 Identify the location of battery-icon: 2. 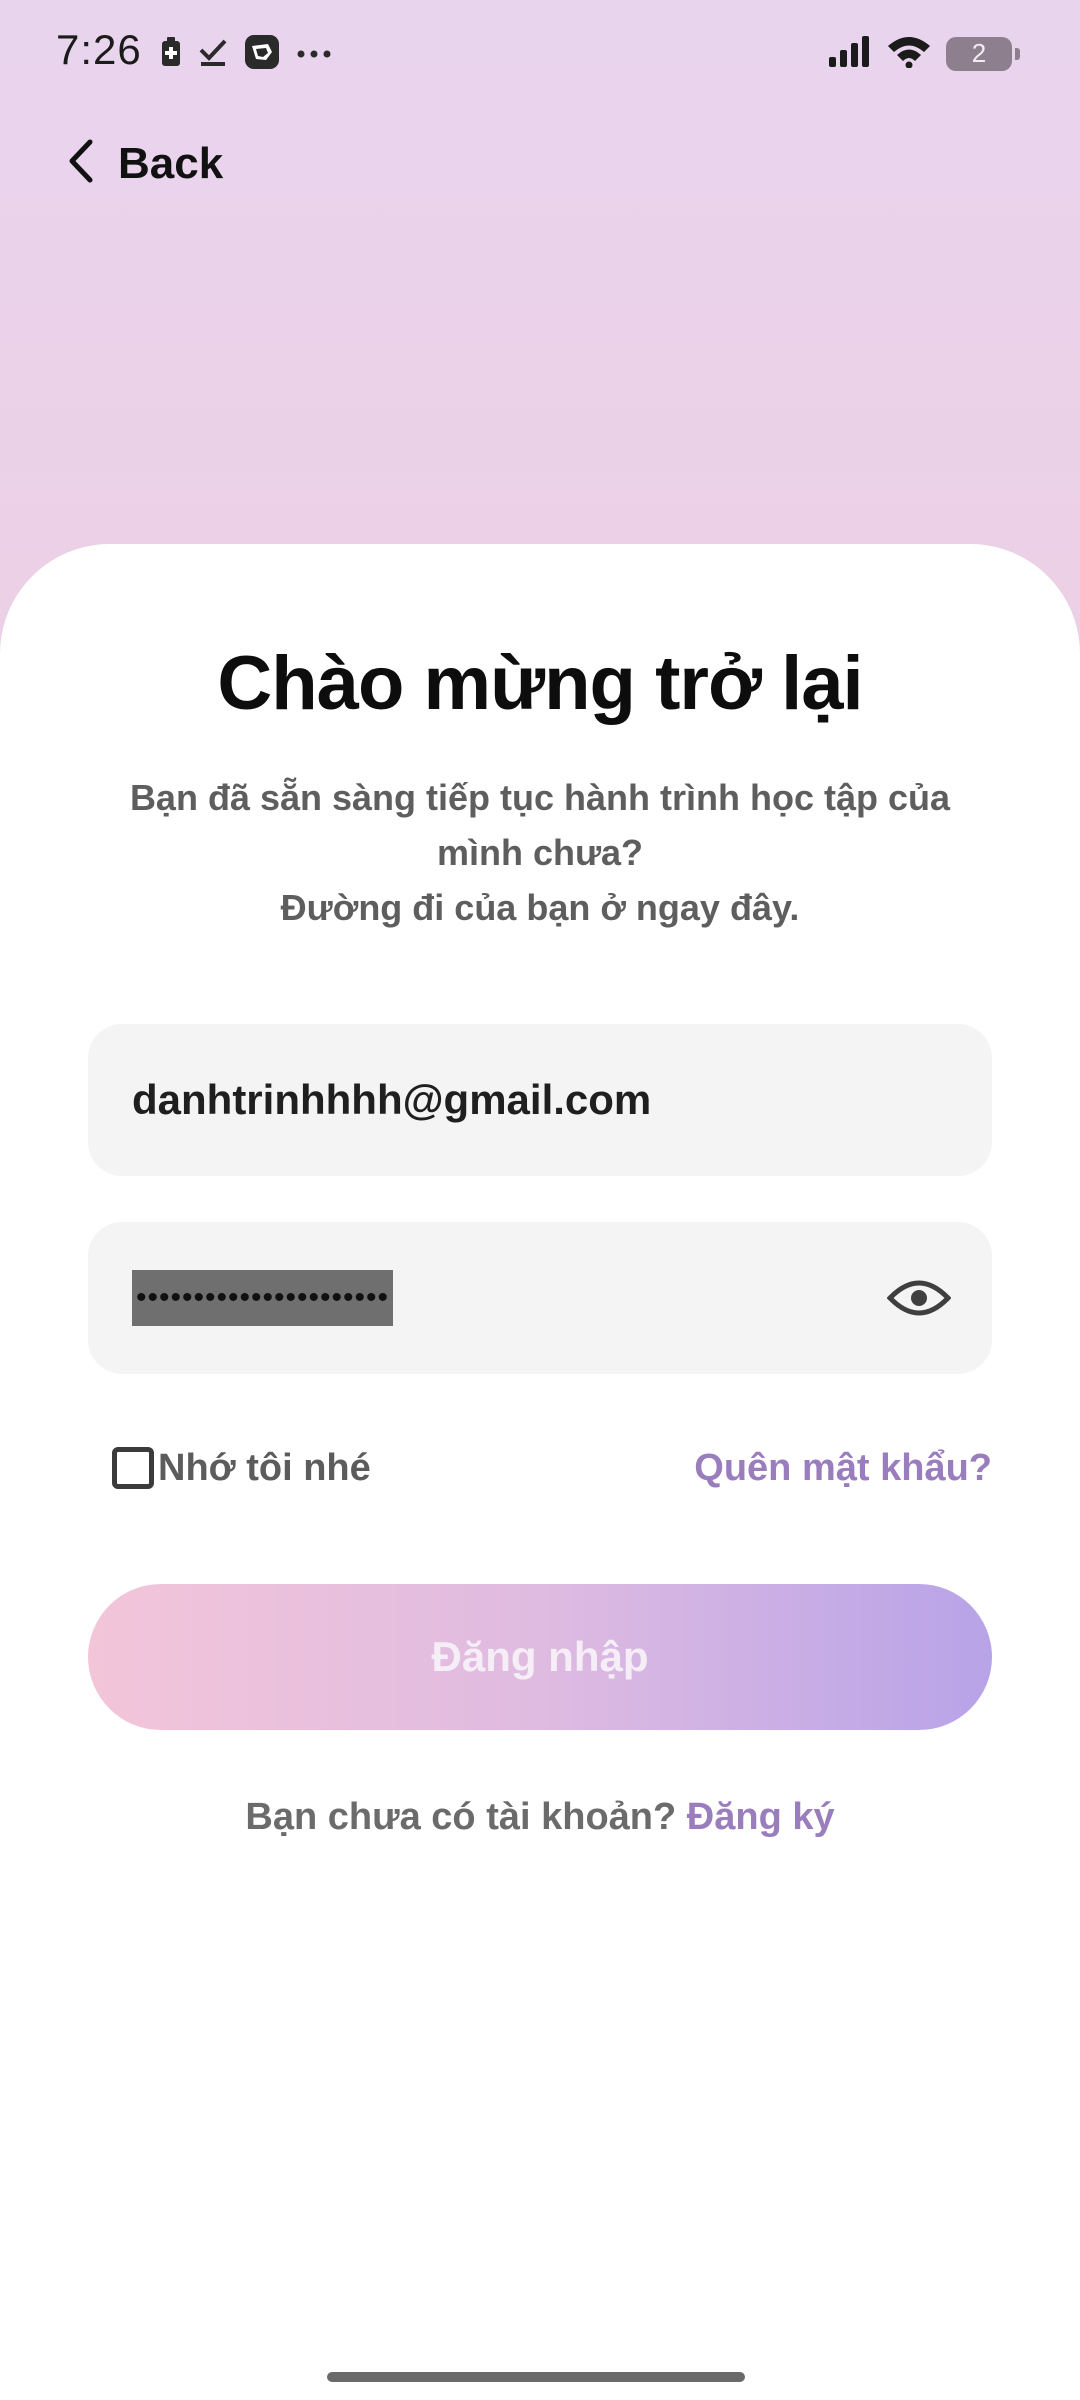
(983, 53).